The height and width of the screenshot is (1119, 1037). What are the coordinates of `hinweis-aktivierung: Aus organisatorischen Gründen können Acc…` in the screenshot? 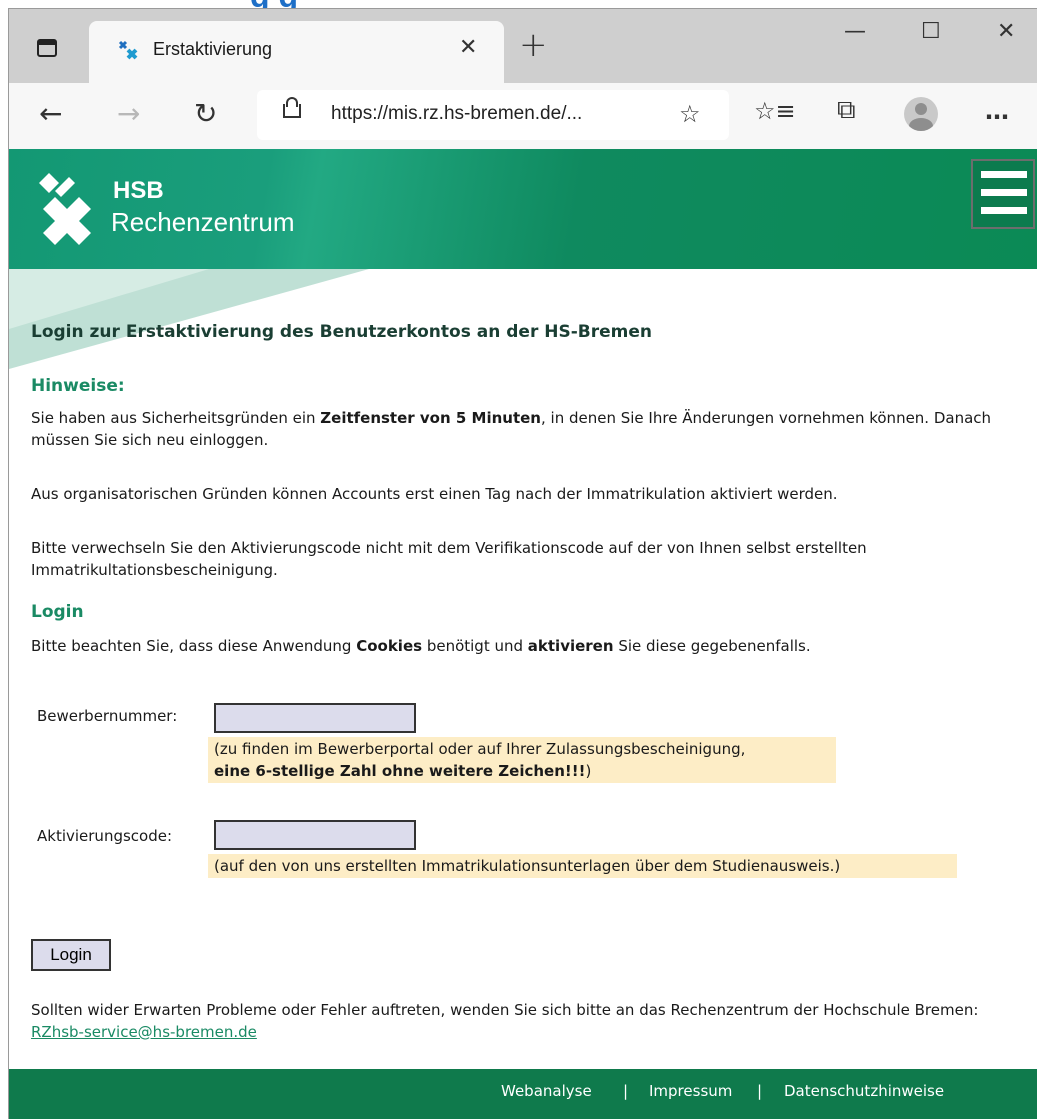 It's located at (434, 494).